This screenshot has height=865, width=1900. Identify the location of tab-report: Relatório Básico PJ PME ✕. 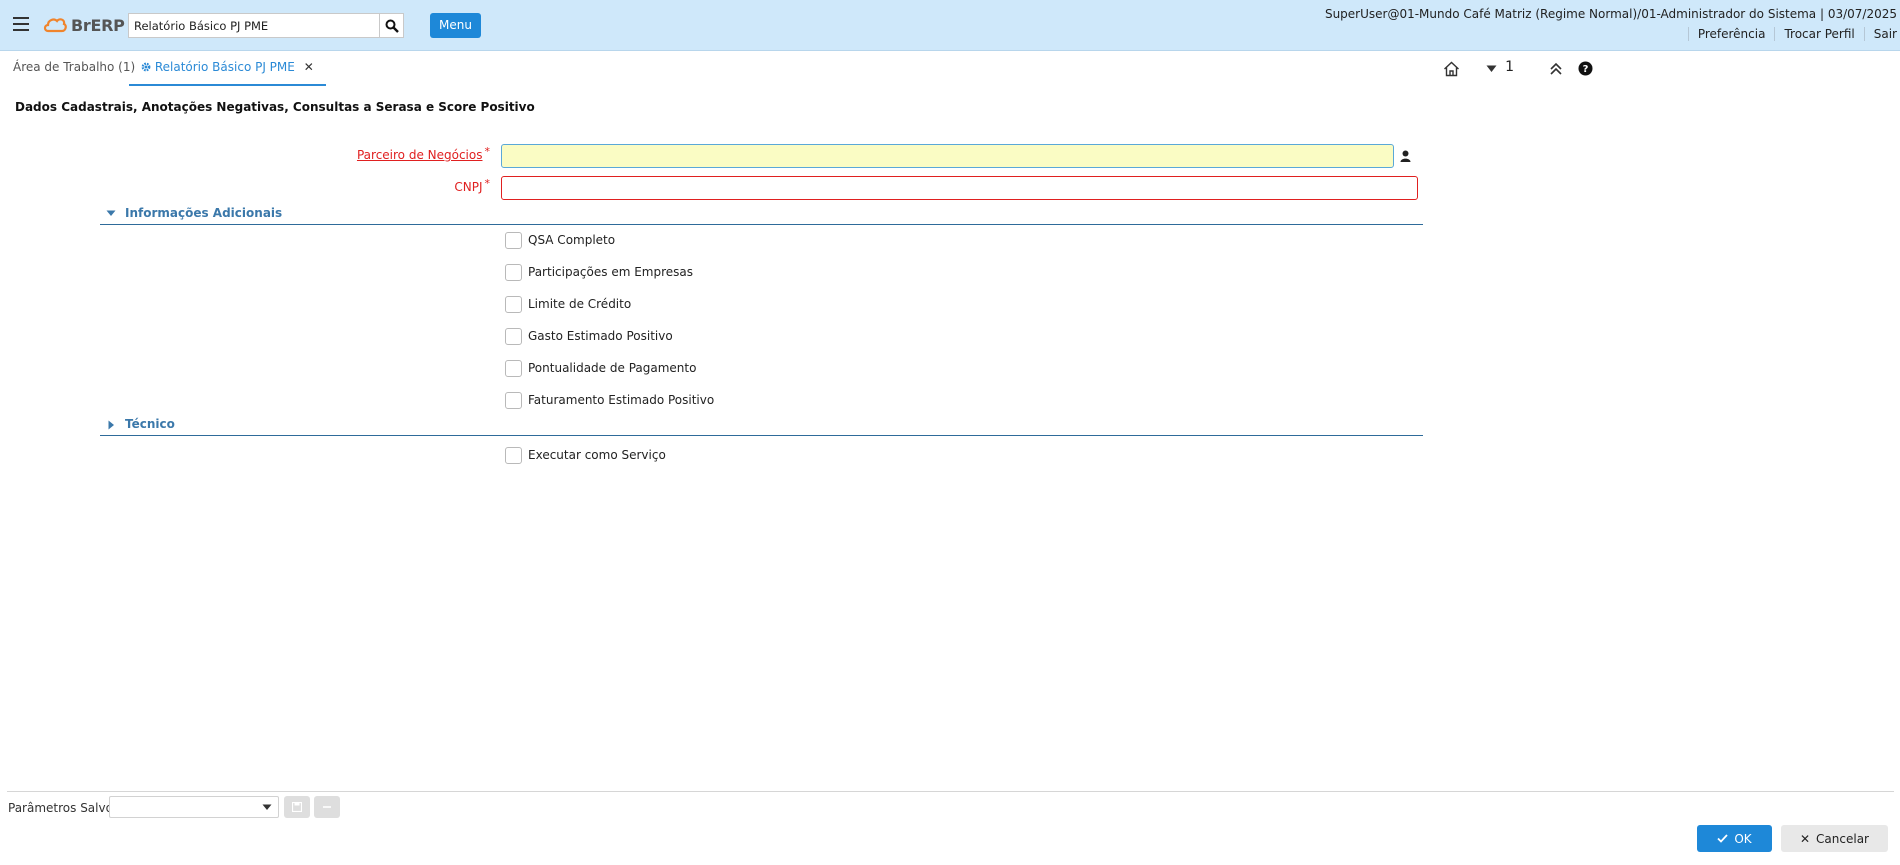
(227, 73).